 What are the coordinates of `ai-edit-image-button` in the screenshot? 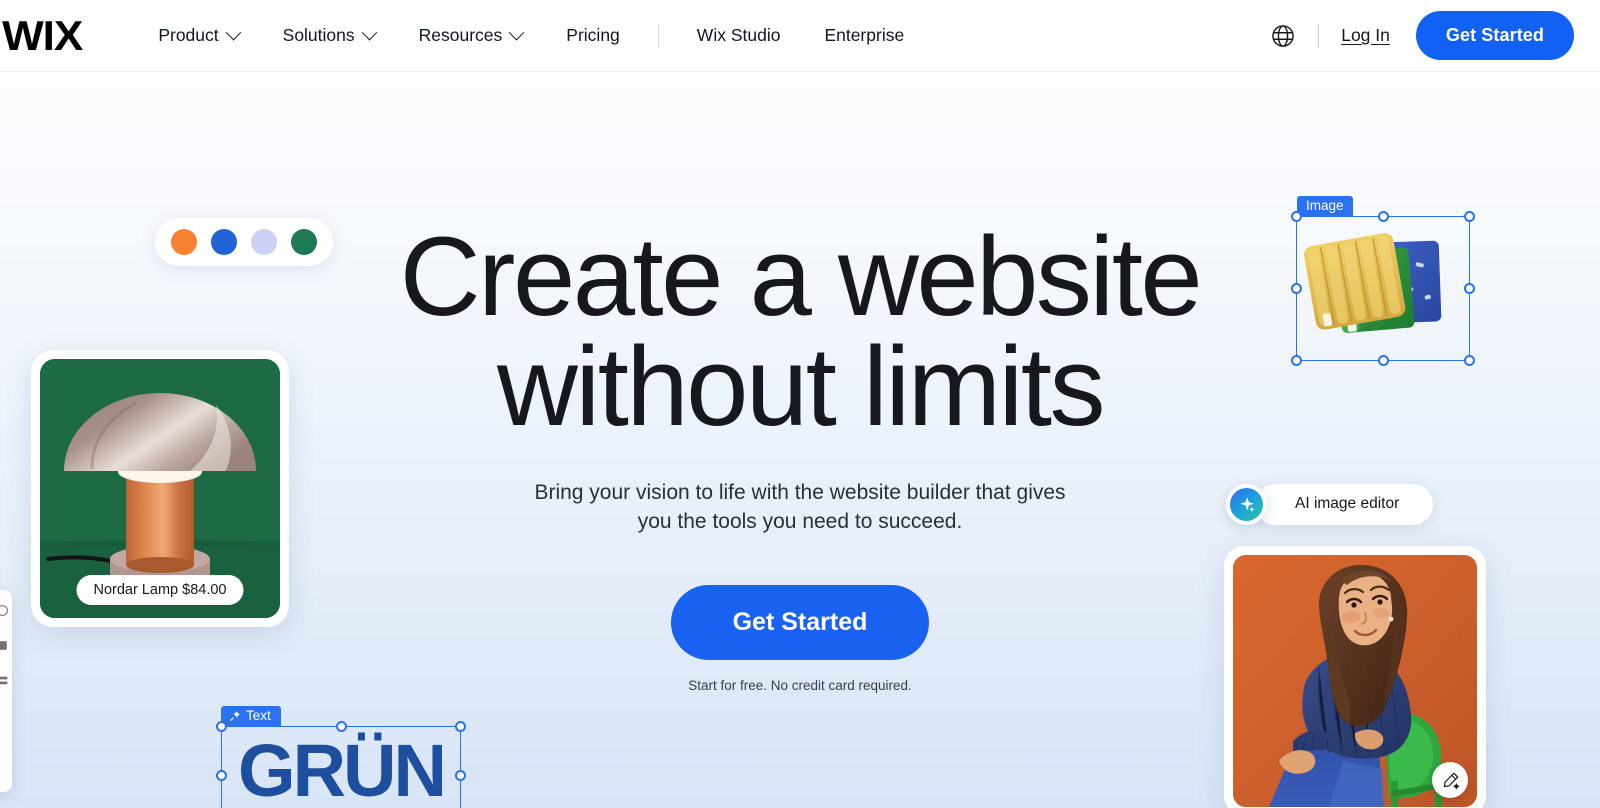 It's located at (1450, 780).